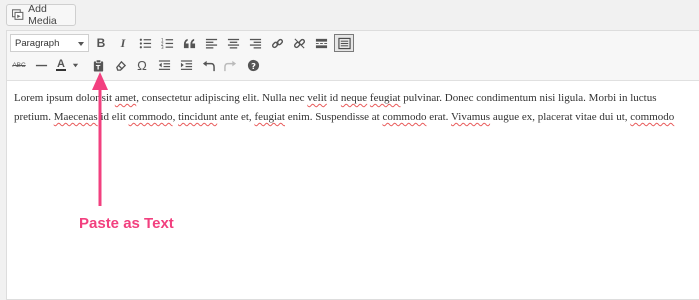 This screenshot has width=699, height=300. Describe the element at coordinates (126, 223) in the screenshot. I see `annotation-label: Paste as Text` at that location.